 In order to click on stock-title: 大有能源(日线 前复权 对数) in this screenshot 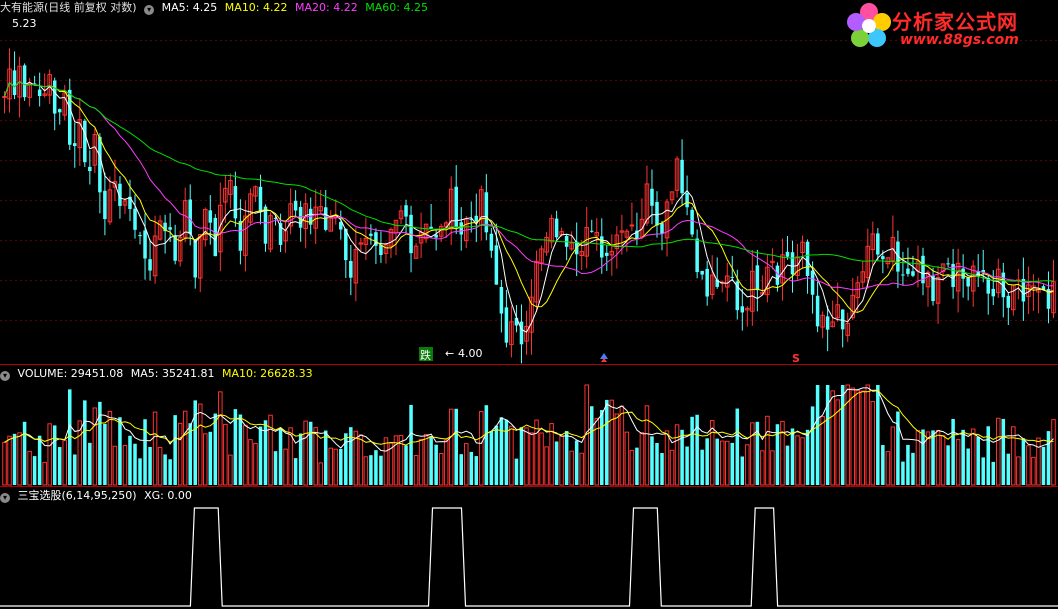, I will do `click(68, 7)`.